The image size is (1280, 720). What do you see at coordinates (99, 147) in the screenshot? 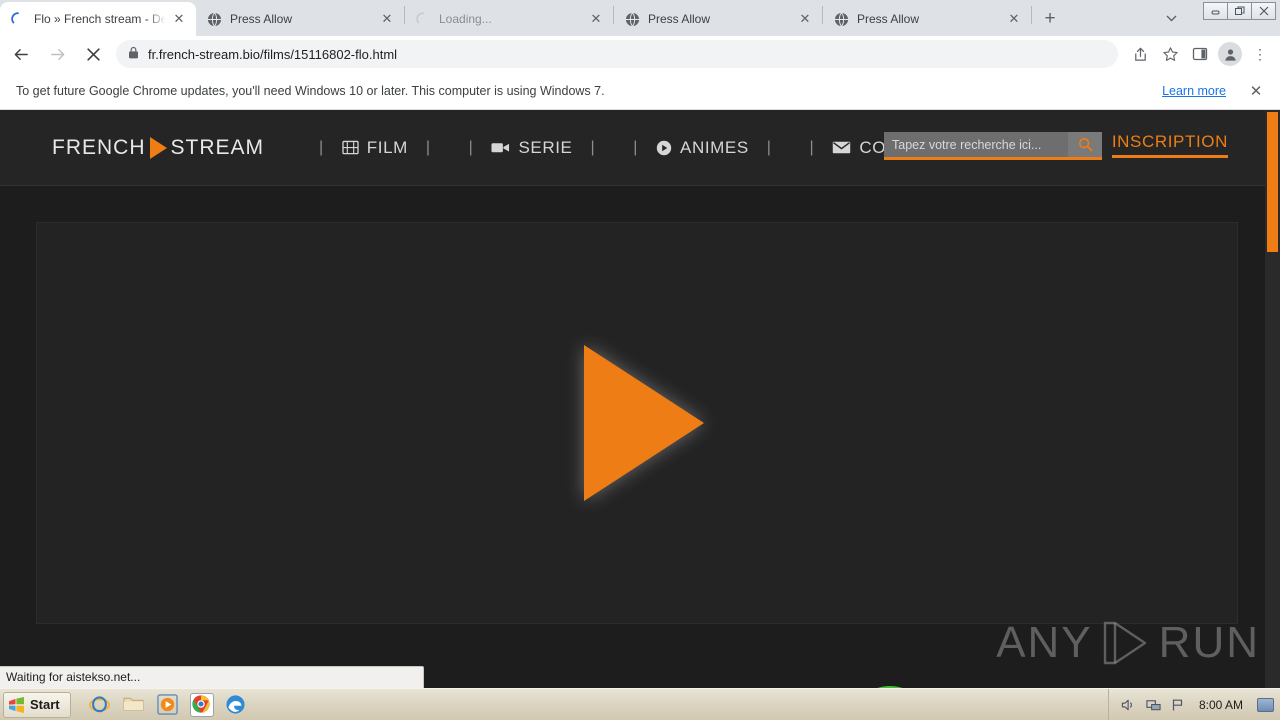
I see `logo-text-french: FRENCH` at bounding box center [99, 147].